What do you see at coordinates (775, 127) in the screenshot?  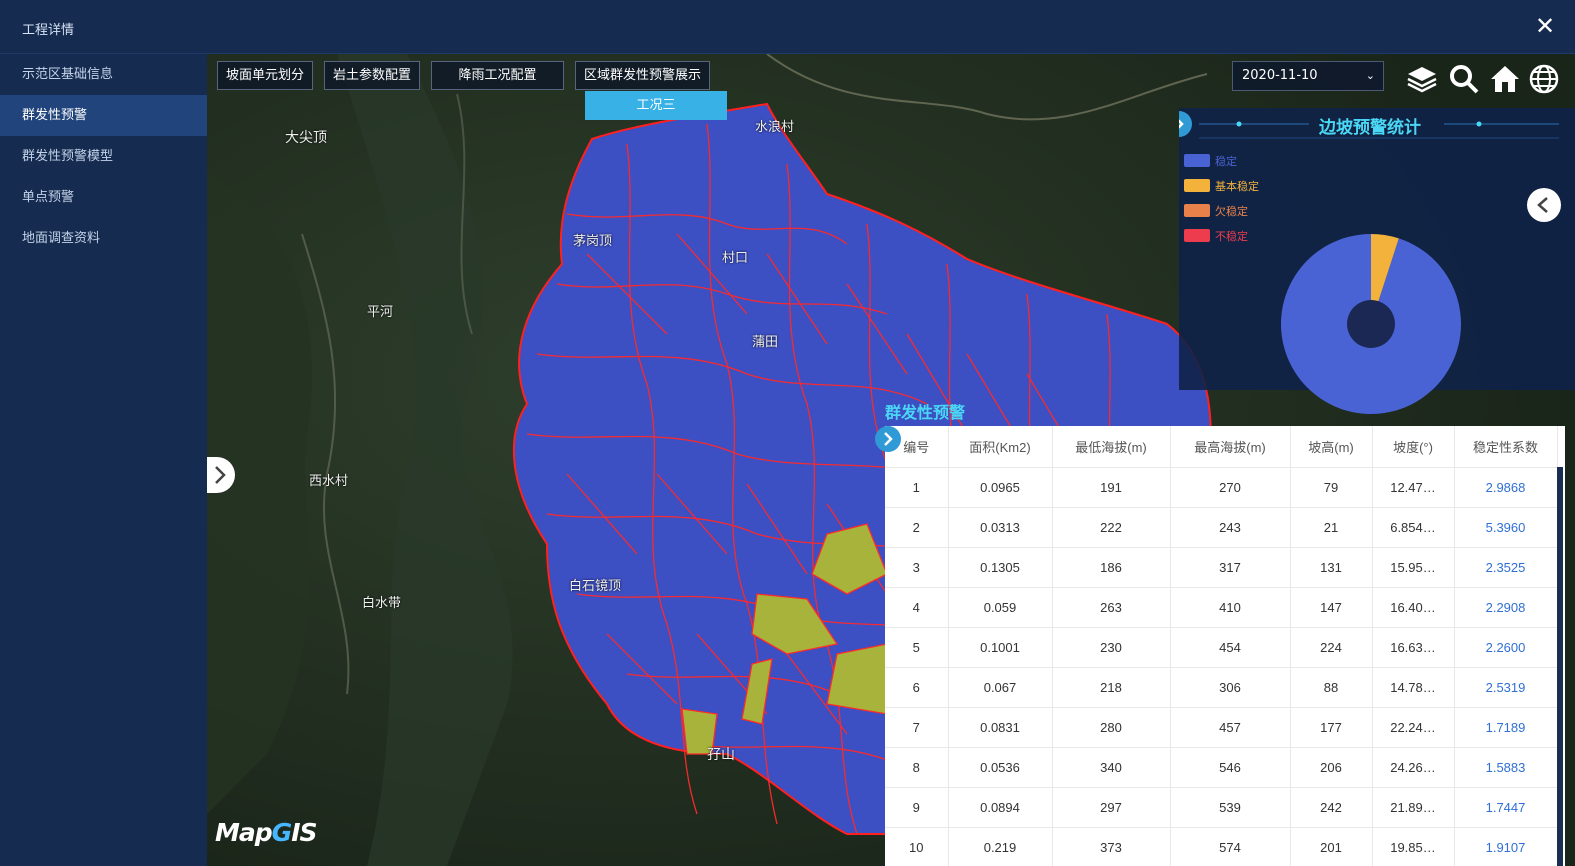 I see `place-label: 水浪村` at bounding box center [775, 127].